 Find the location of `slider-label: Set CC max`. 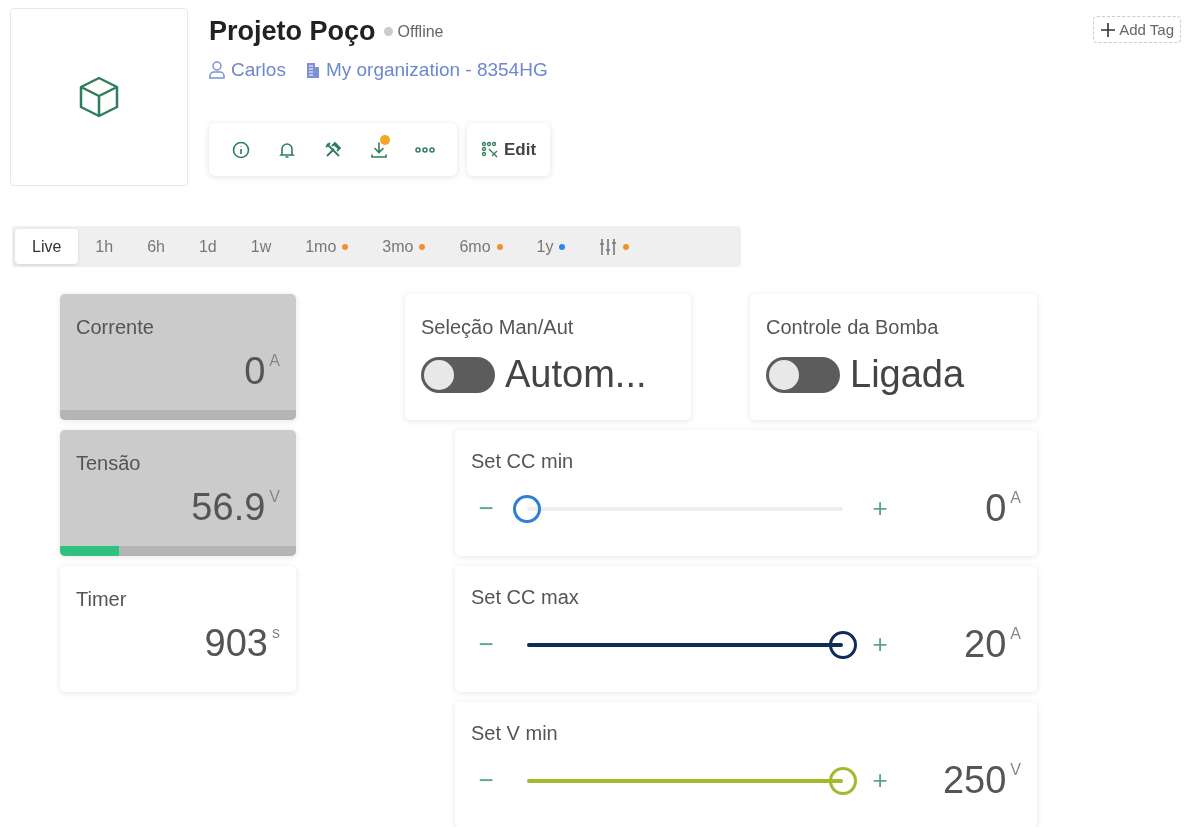

slider-label: Set CC max is located at coordinates (525, 597).